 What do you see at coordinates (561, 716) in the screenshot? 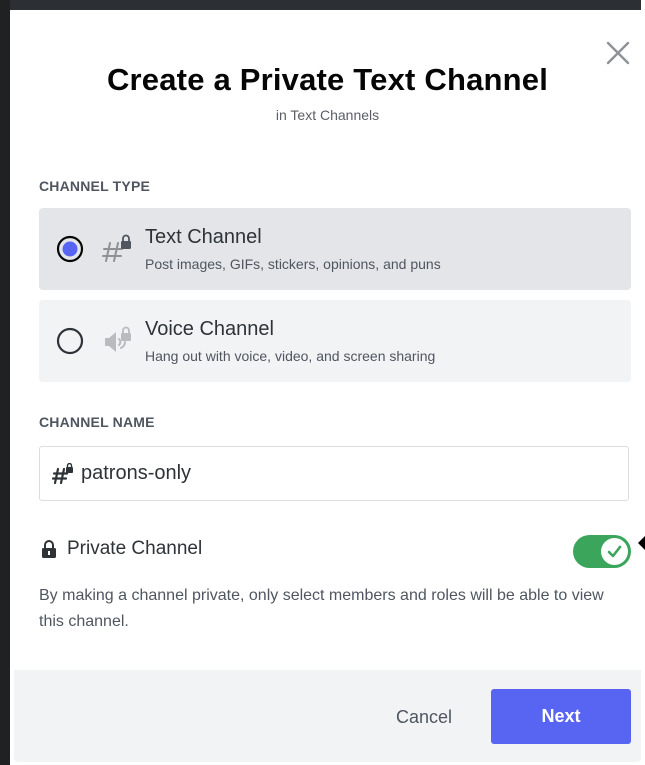
I see `next-button: Next` at bounding box center [561, 716].